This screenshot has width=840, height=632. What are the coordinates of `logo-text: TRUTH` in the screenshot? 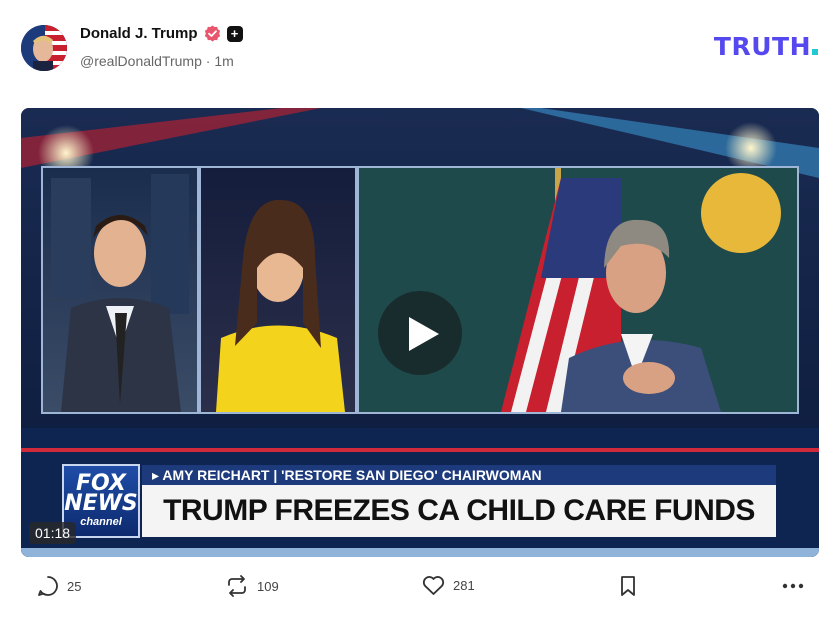 It's located at (762, 46).